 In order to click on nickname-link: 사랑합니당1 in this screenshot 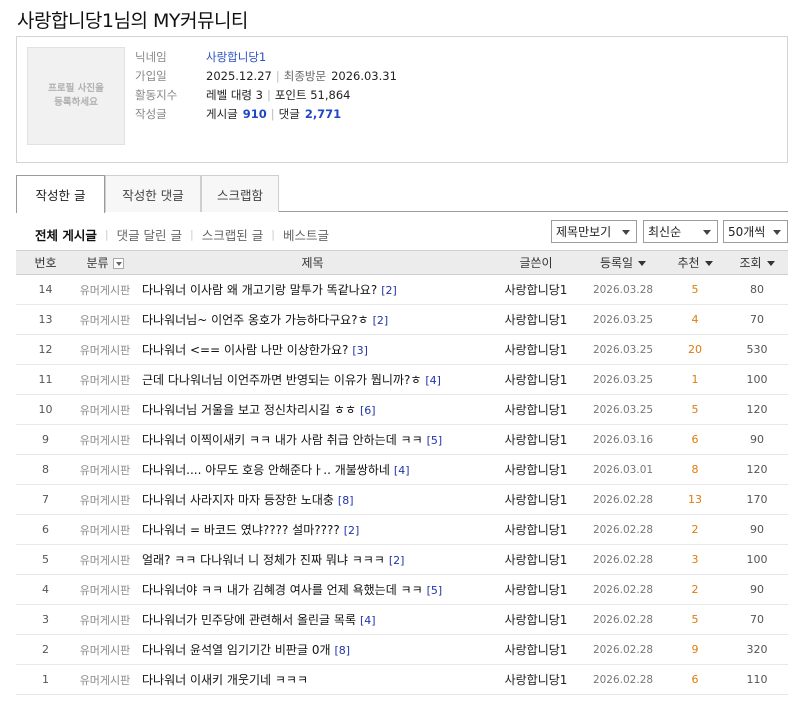, I will do `click(236, 57)`.